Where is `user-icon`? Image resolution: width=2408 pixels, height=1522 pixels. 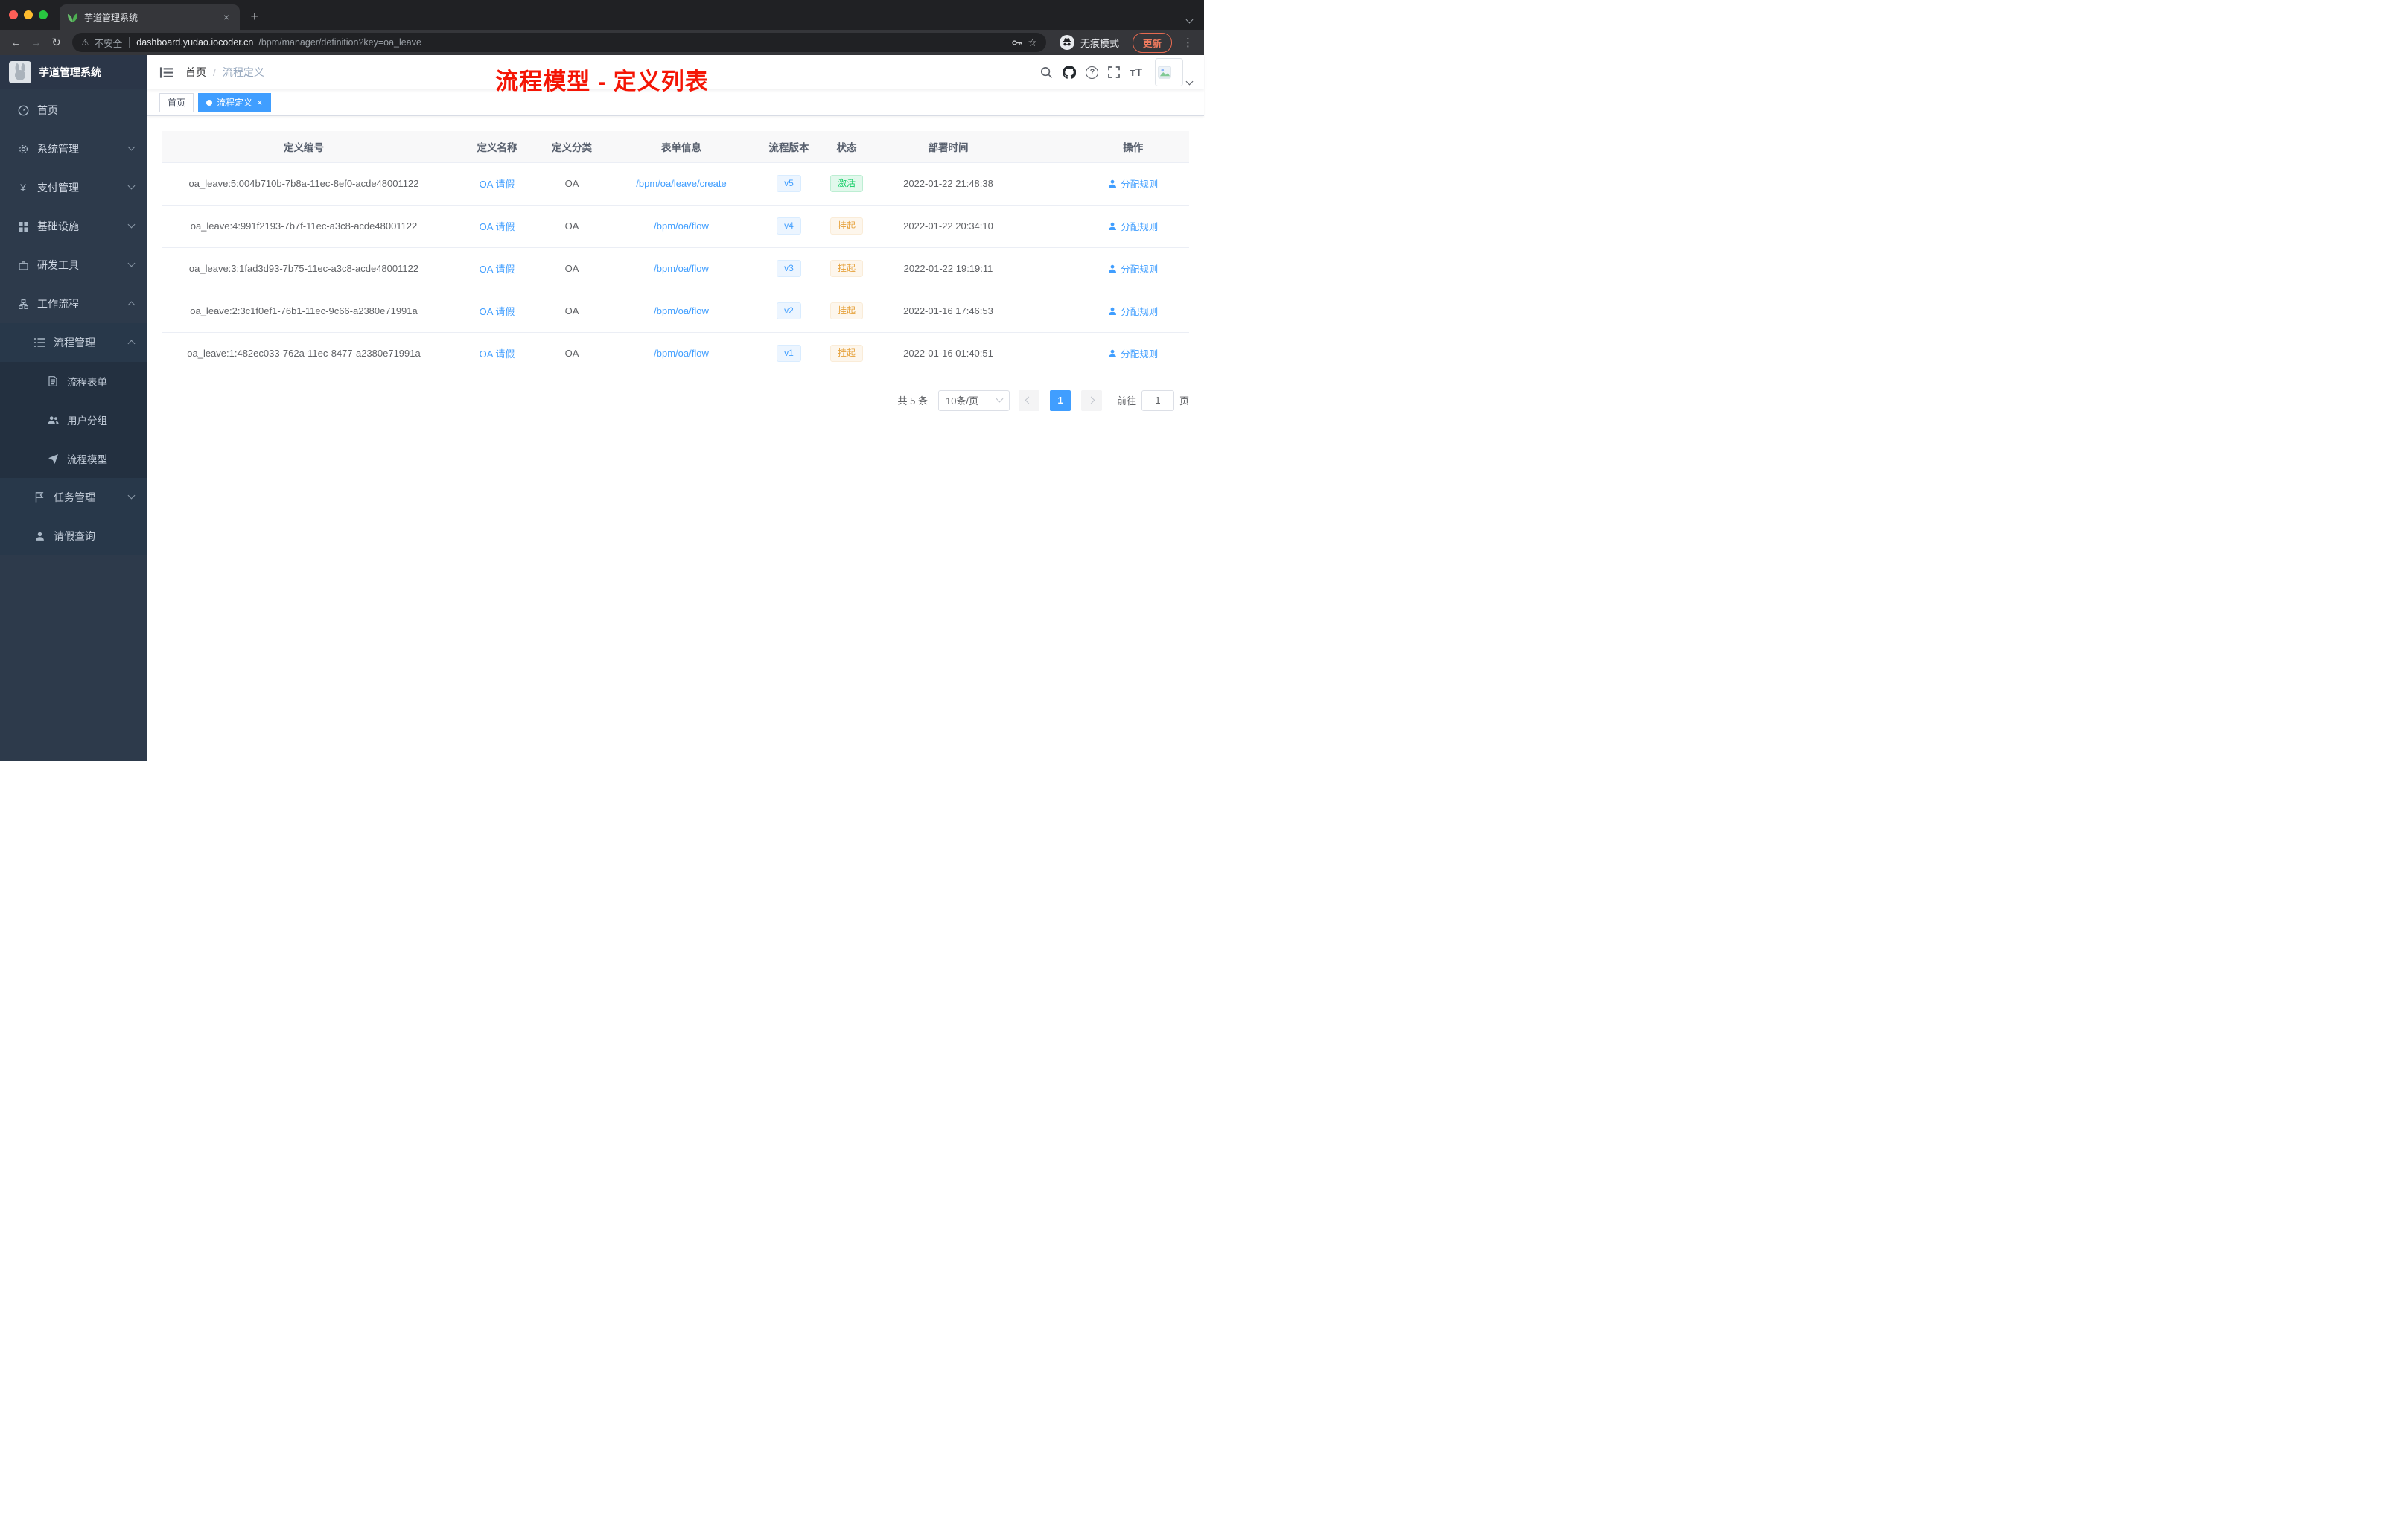 user-icon is located at coordinates (1112, 183).